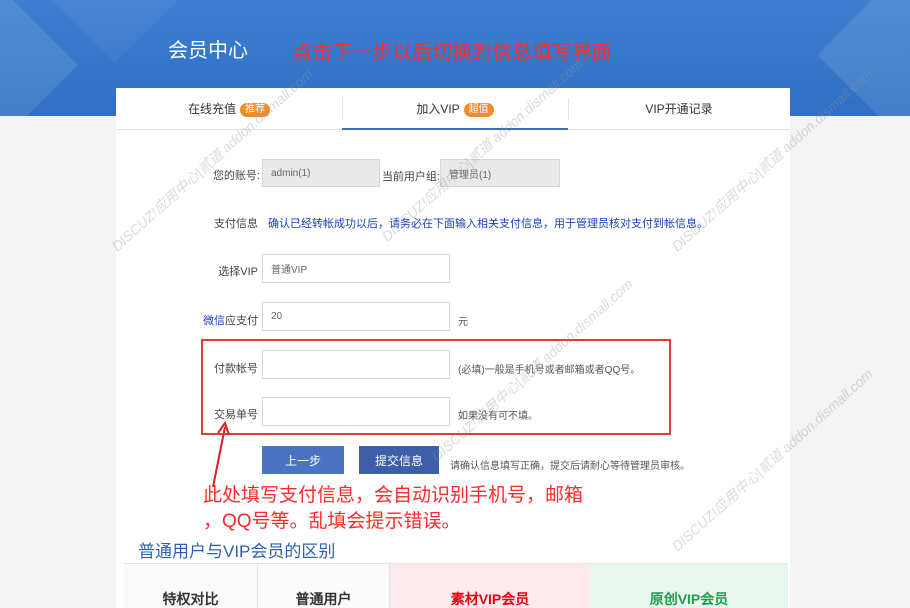  What do you see at coordinates (237, 551) in the screenshot?
I see `comparison-title: 普通用户与VIP会员的区别` at bounding box center [237, 551].